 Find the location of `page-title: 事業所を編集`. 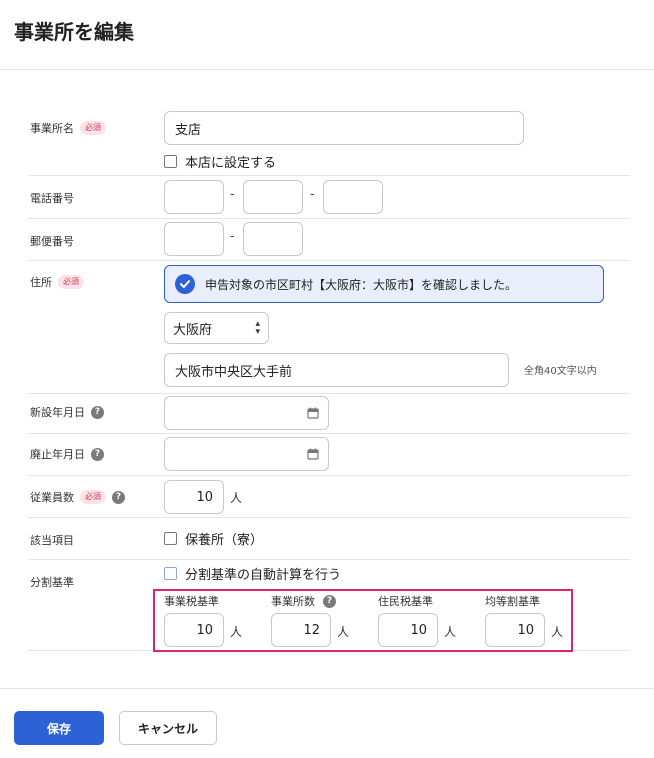

page-title: 事業所を編集 is located at coordinates (74, 32).